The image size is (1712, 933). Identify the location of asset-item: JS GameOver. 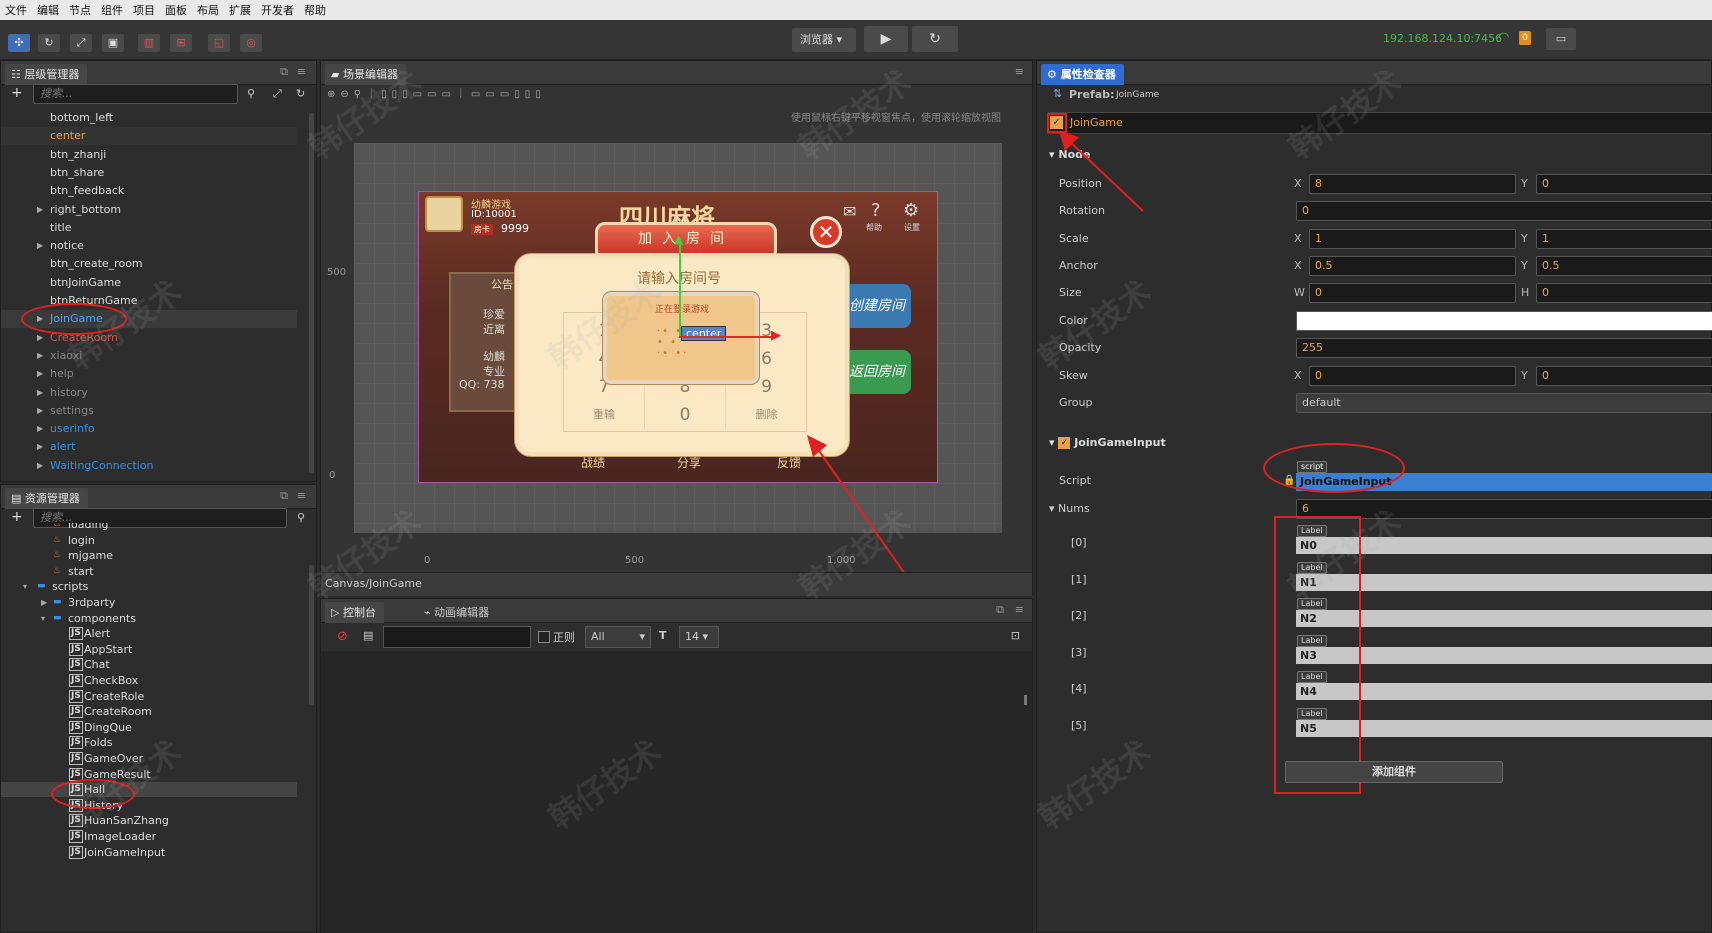
(149, 758).